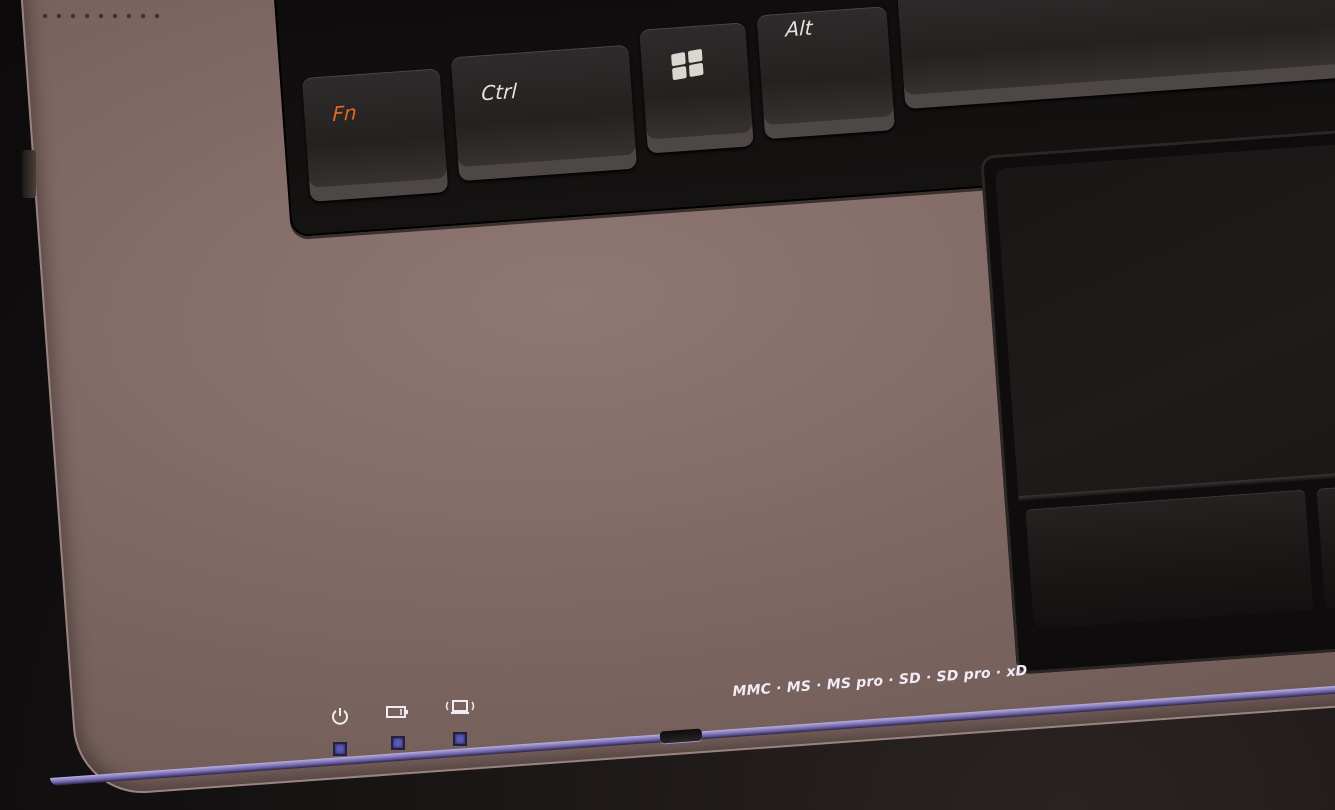 The height and width of the screenshot is (810, 1335). I want to click on fn-key-label: Fn, so click(344, 113).